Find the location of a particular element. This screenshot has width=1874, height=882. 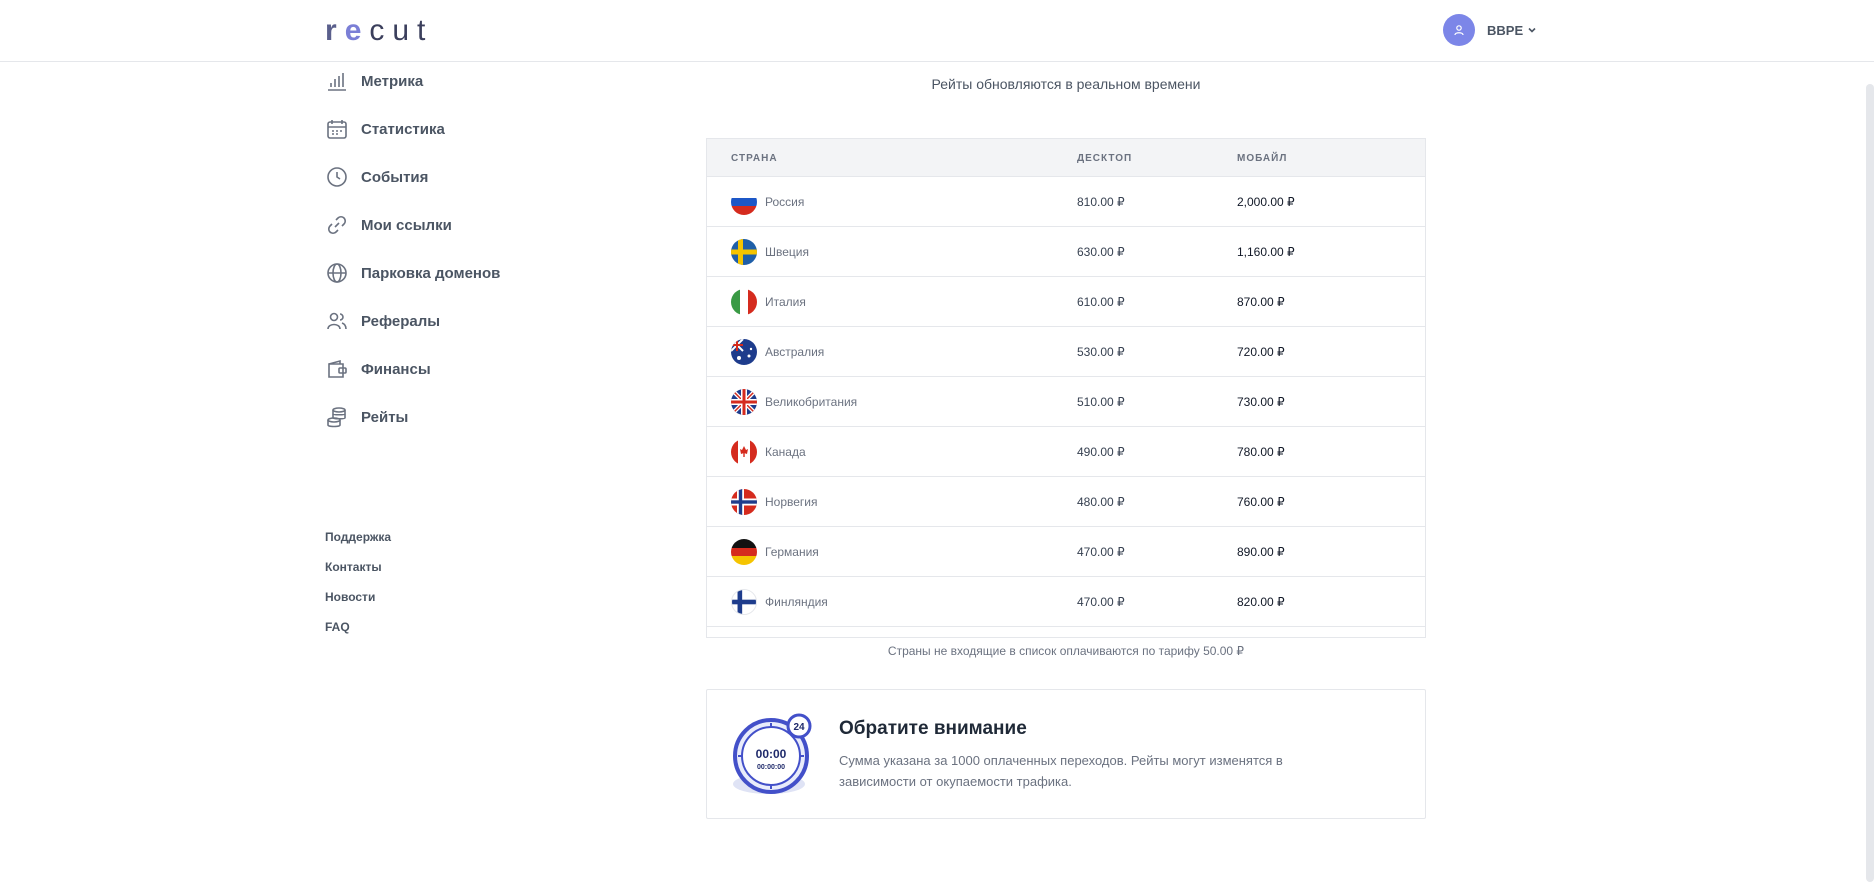

news-link: Новости is located at coordinates (350, 597).